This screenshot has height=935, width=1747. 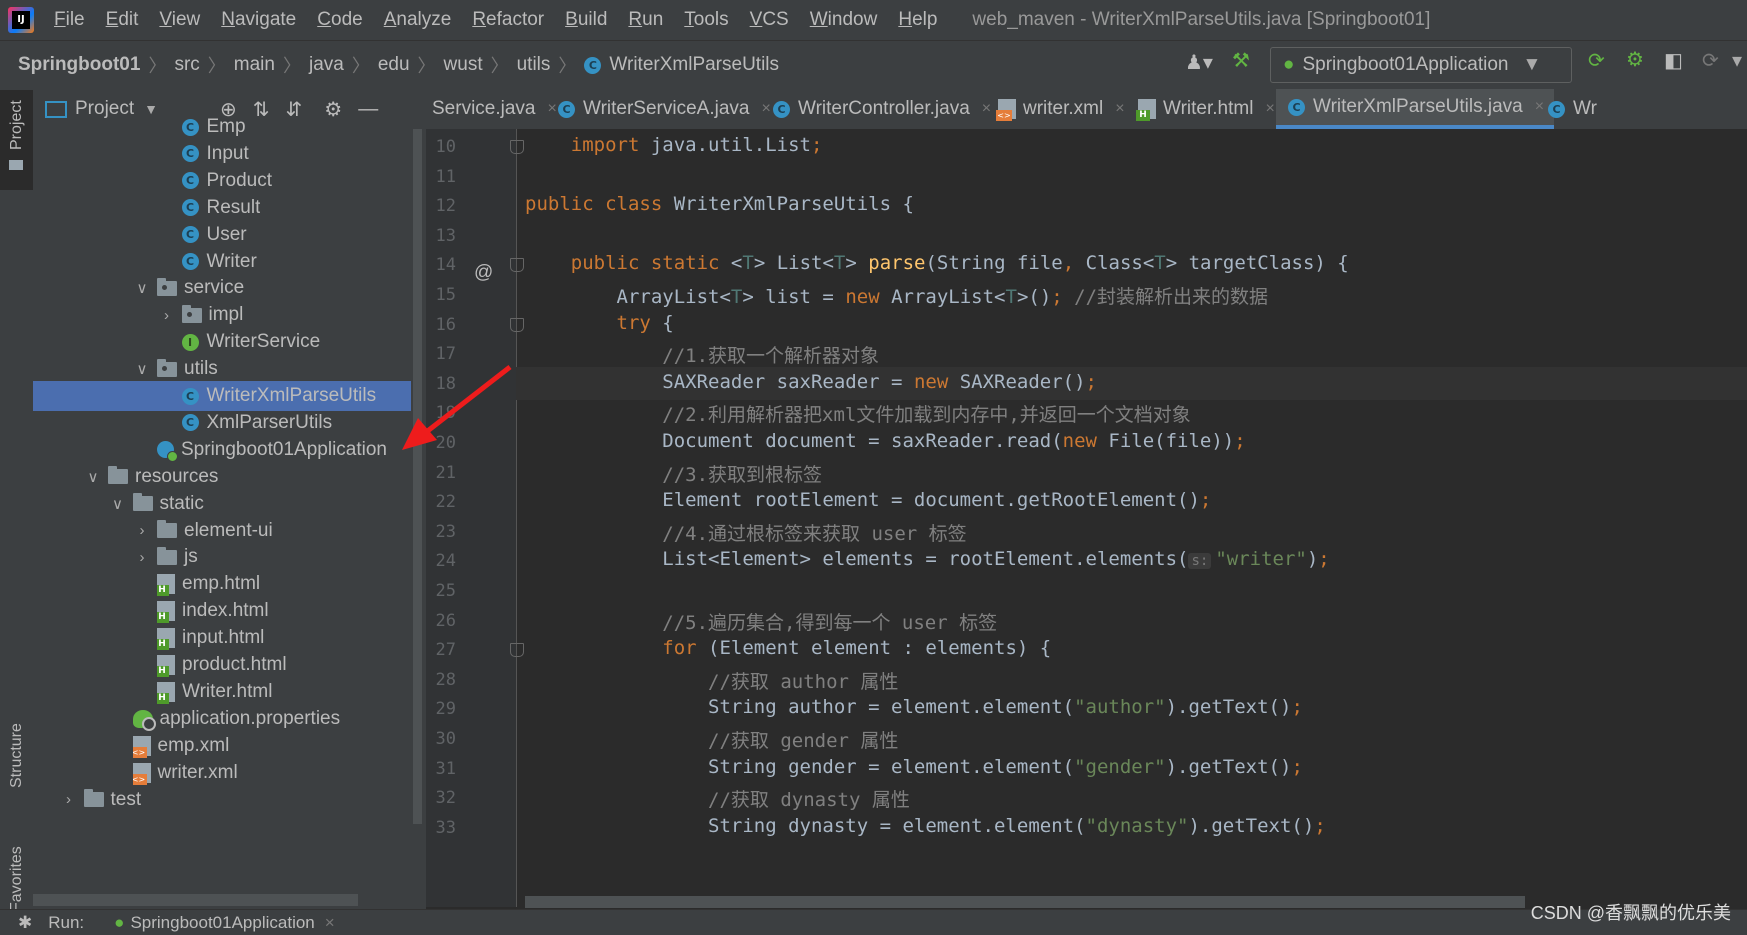 I want to click on watermark: CSDN @香飘飘的优乐美, so click(x=1630, y=913).